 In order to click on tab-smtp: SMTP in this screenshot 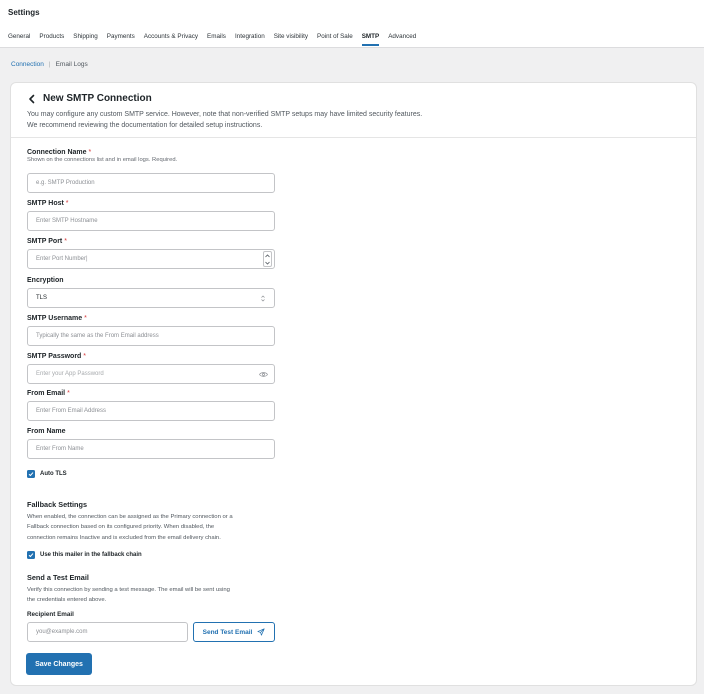, I will do `click(370, 40)`.